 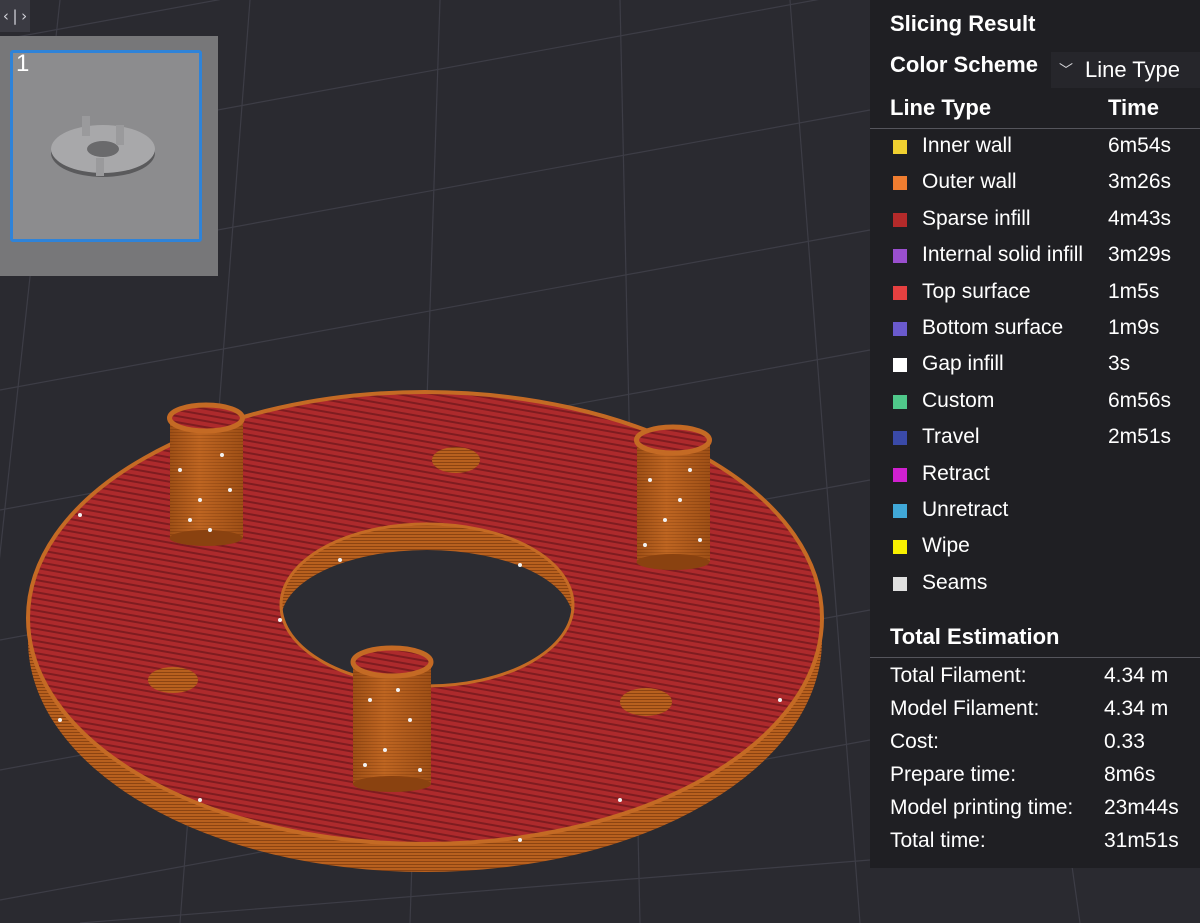 What do you see at coordinates (1035, 585) in the screenshot?
I see `legend-row: Seams` at bounding box center [1035, 585].